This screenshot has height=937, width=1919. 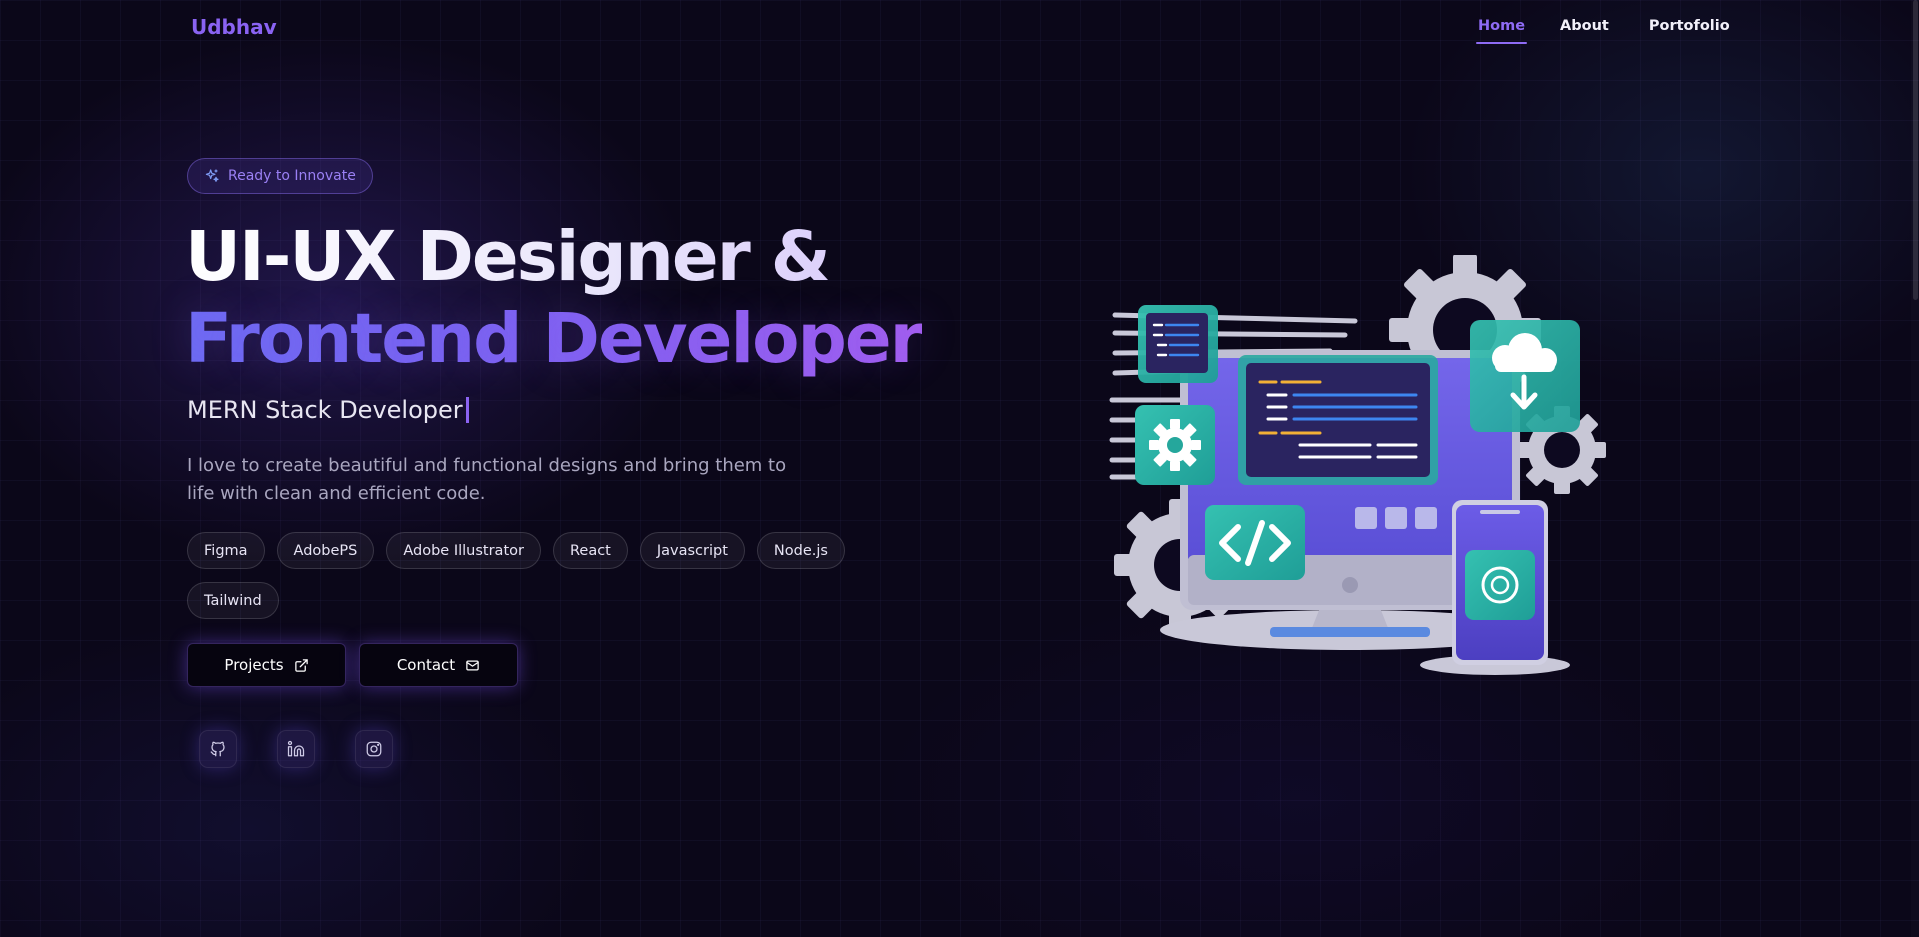 I want to click on hero-title-line2: Frontend Developer, so click(x=554, y=339).